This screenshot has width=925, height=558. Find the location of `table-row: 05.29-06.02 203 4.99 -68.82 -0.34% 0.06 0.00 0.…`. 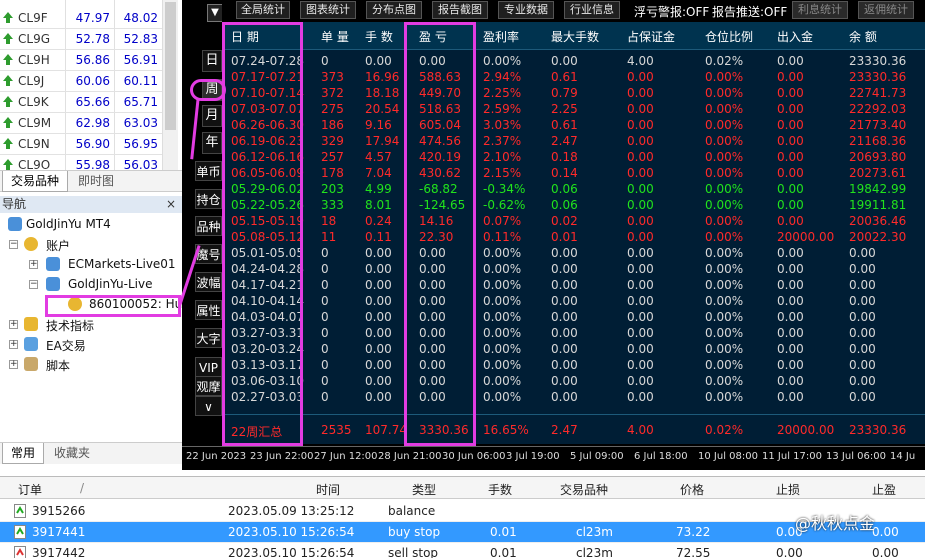

table-row: 05.29-06.02 203 4.99 -68.82 -0.34% 0.06 0.00 0.… is located at coordinates (575, 190).